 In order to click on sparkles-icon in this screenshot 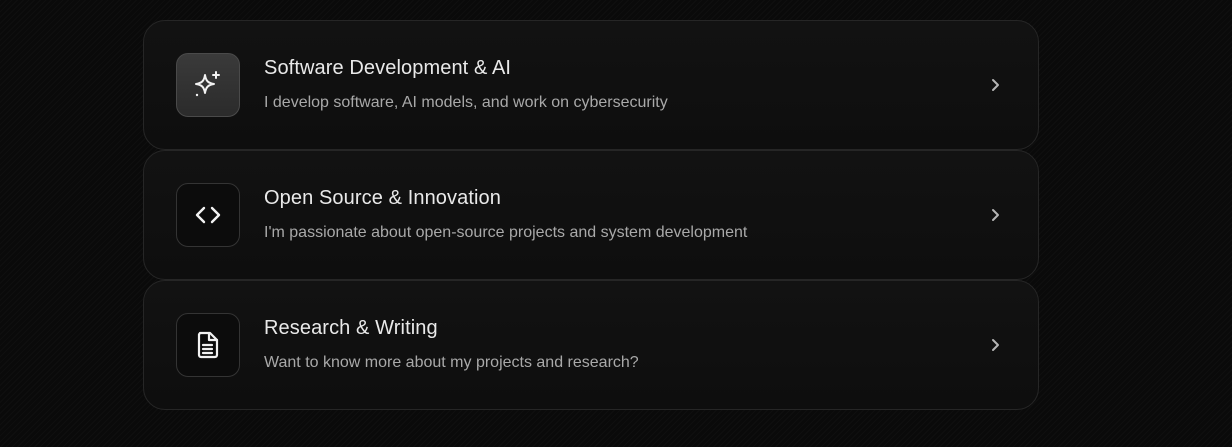, I will do `click(207, 84)`.